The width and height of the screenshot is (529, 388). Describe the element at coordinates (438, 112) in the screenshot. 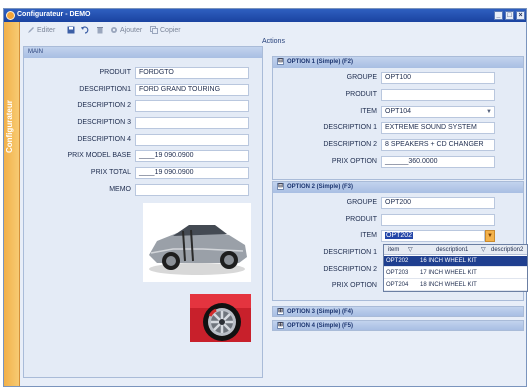

I see `option1-item-select: OPT104 ▼` at that location.